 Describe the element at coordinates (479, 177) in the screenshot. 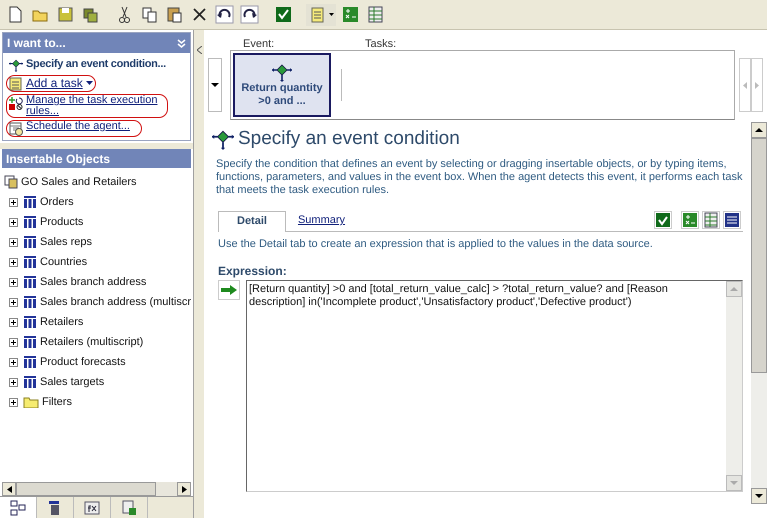

I see `description: Specify the condition that defines an event by selecting or dragging insertable objects, or by typing items, functions, parameters, and values in the event box. When the agent detects this event, it performs each task that meets the task execution rules.` at that location.